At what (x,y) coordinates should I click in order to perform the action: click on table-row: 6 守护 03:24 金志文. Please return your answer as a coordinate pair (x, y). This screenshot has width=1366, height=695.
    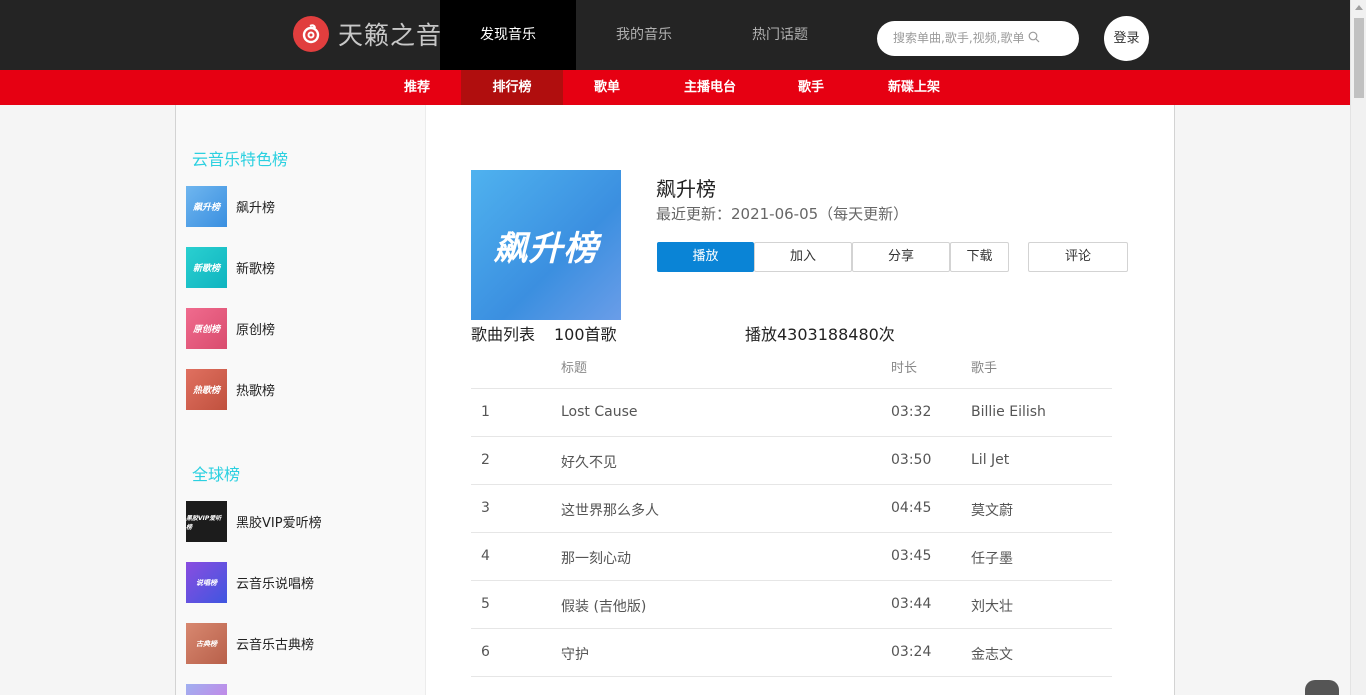
    Looking at the image, I should click on (791, 653).